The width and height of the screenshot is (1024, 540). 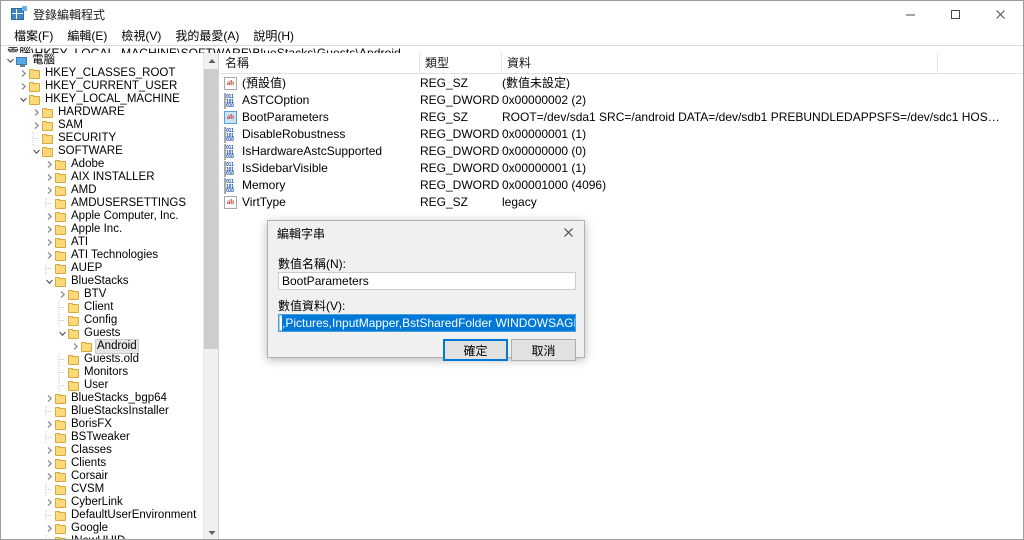 What do you see at coordinates (102, 463) in the screenshot?
I see `tree-item-clients: Clients` at bounding box center [102, 463].